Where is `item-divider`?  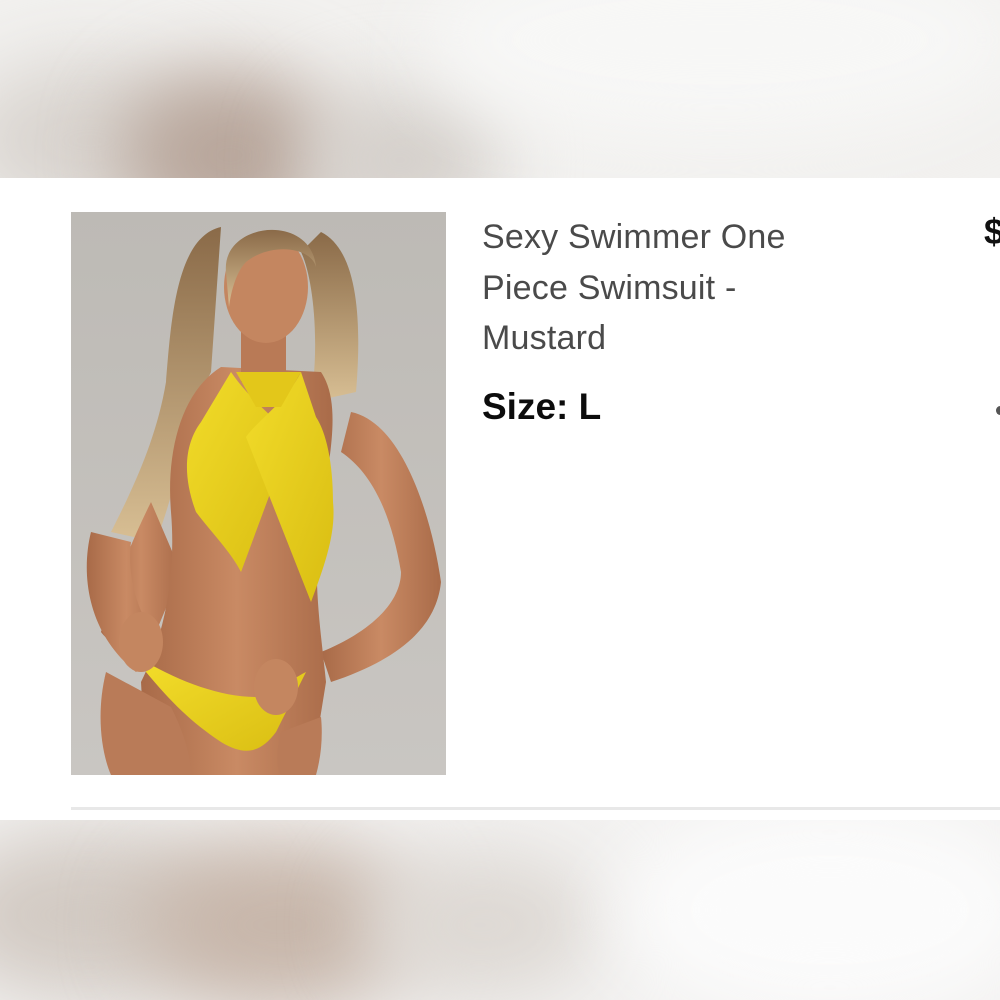
item-divider is located at coordinates (535, 808).